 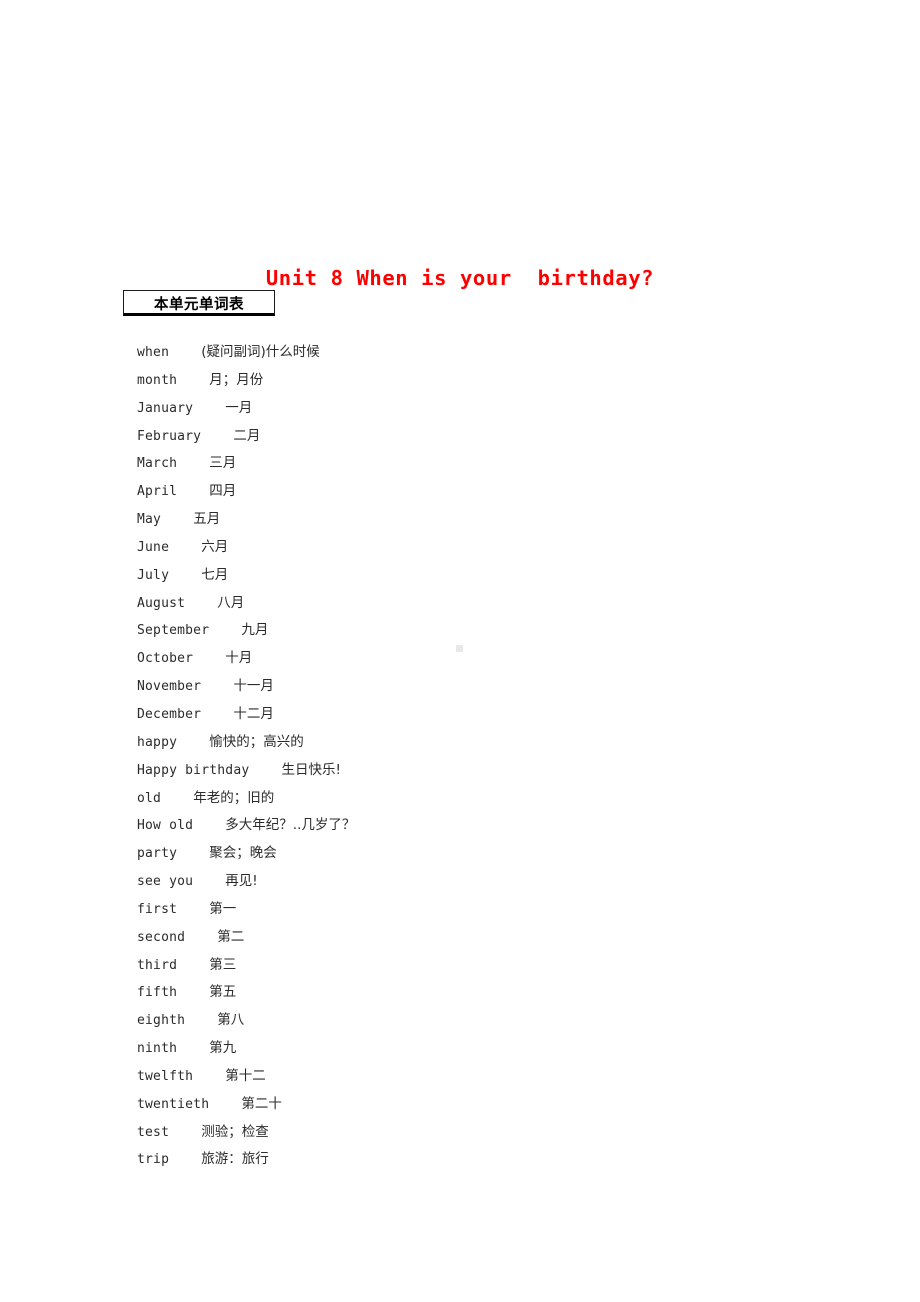 I want to click on vocabulary-entry: April 四月, so click(x=487, y=491).